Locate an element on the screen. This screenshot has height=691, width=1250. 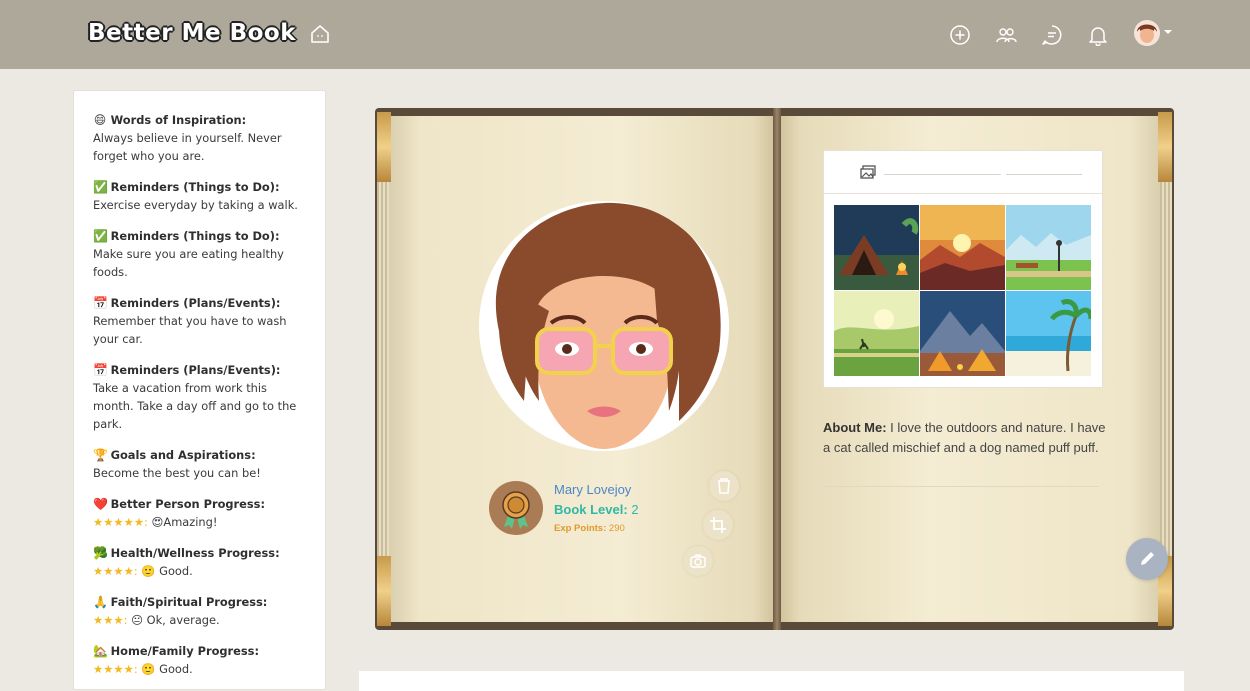
gallery-thumb-runner is located at coordinates (876, 333).